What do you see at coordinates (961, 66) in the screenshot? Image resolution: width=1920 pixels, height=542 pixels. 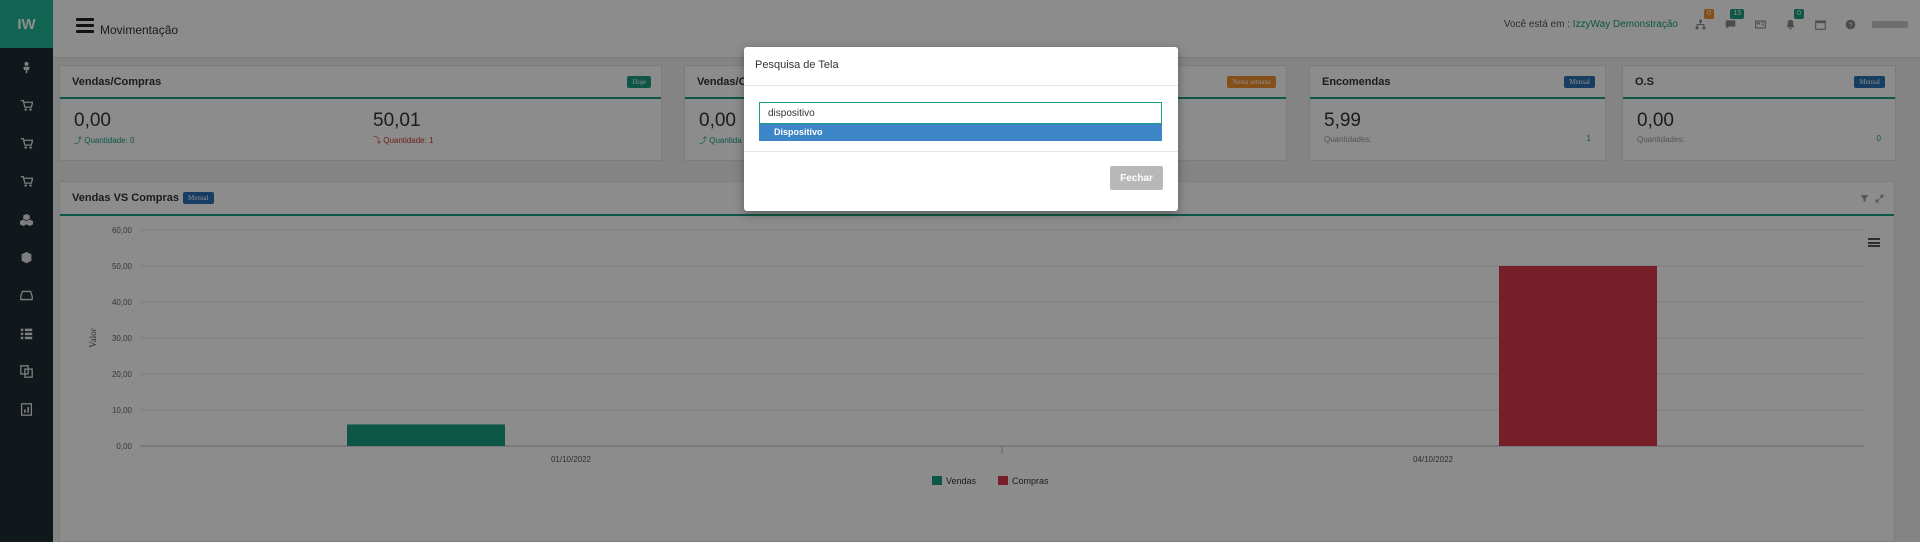 I see `modal-title: Pesquisa de Tela` at bounding box center [961, 66].